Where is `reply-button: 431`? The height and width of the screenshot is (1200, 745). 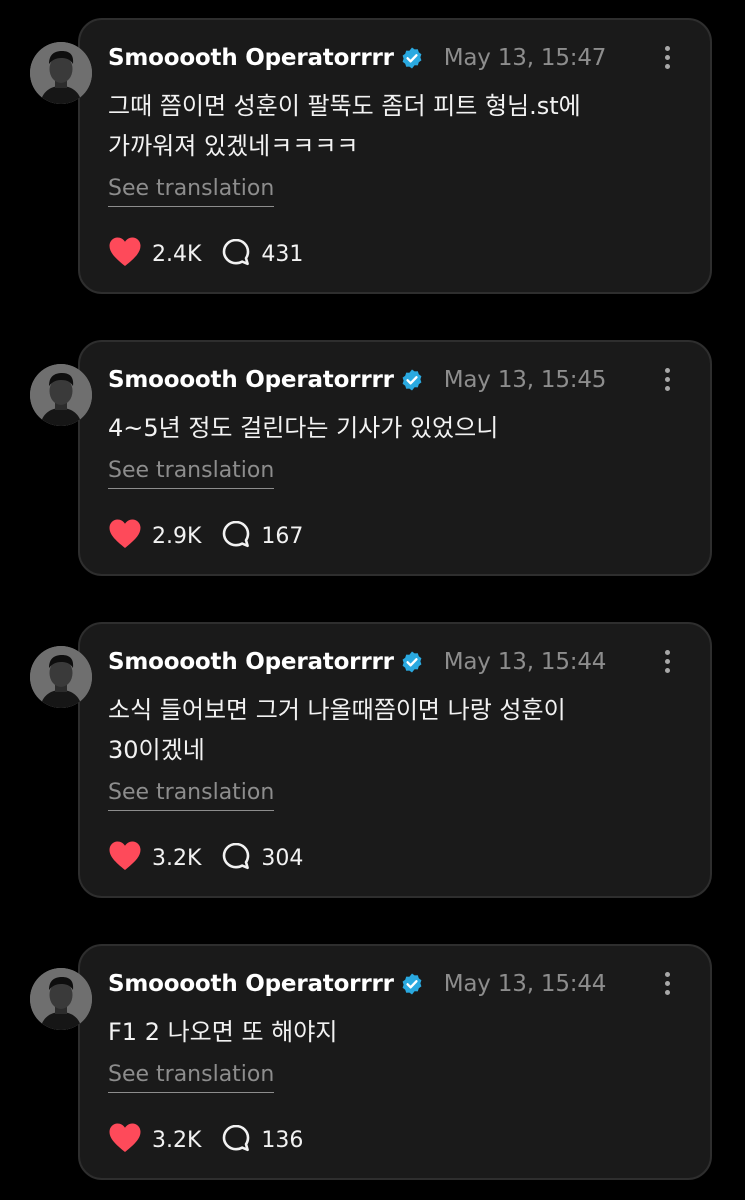 reply-button: 431 is located at coordinates (262, 254).